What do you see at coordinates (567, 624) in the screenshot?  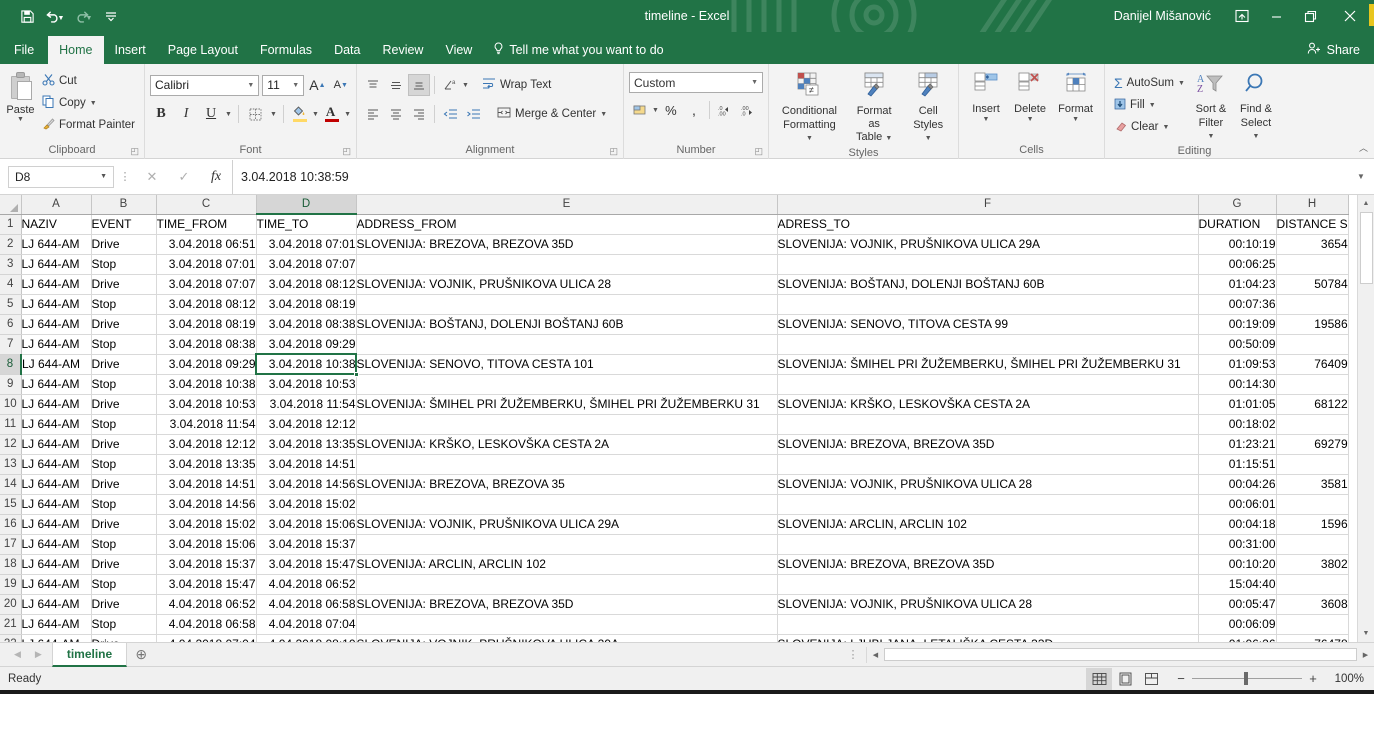 I see `cell-E21` at bounding box center [567, 624].